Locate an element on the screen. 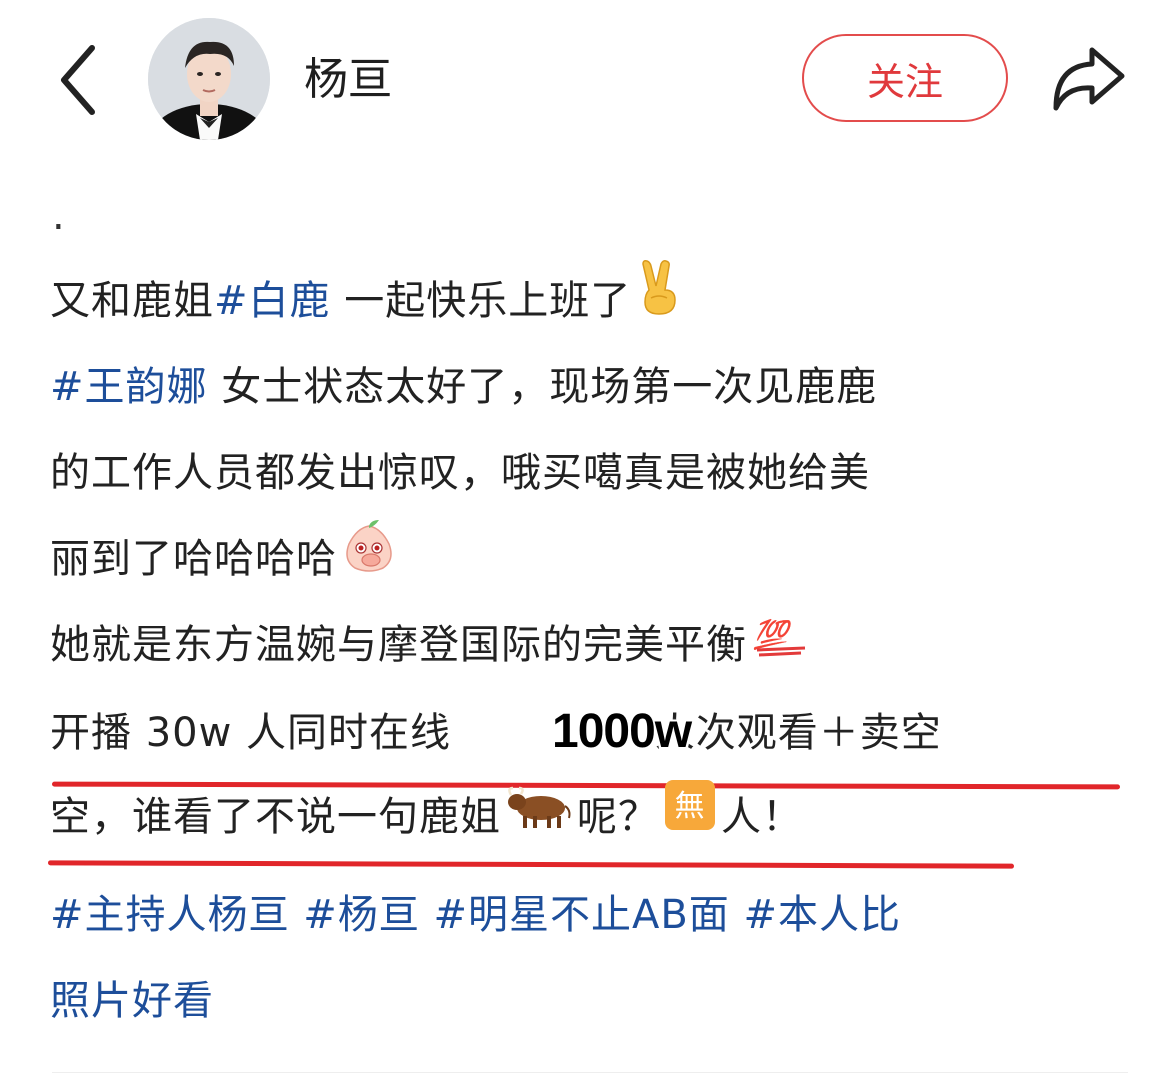 This screenshot has width=1168, height=1076. post-text: 开播 30w 人同时在线 is located at coordinates (257, 733).